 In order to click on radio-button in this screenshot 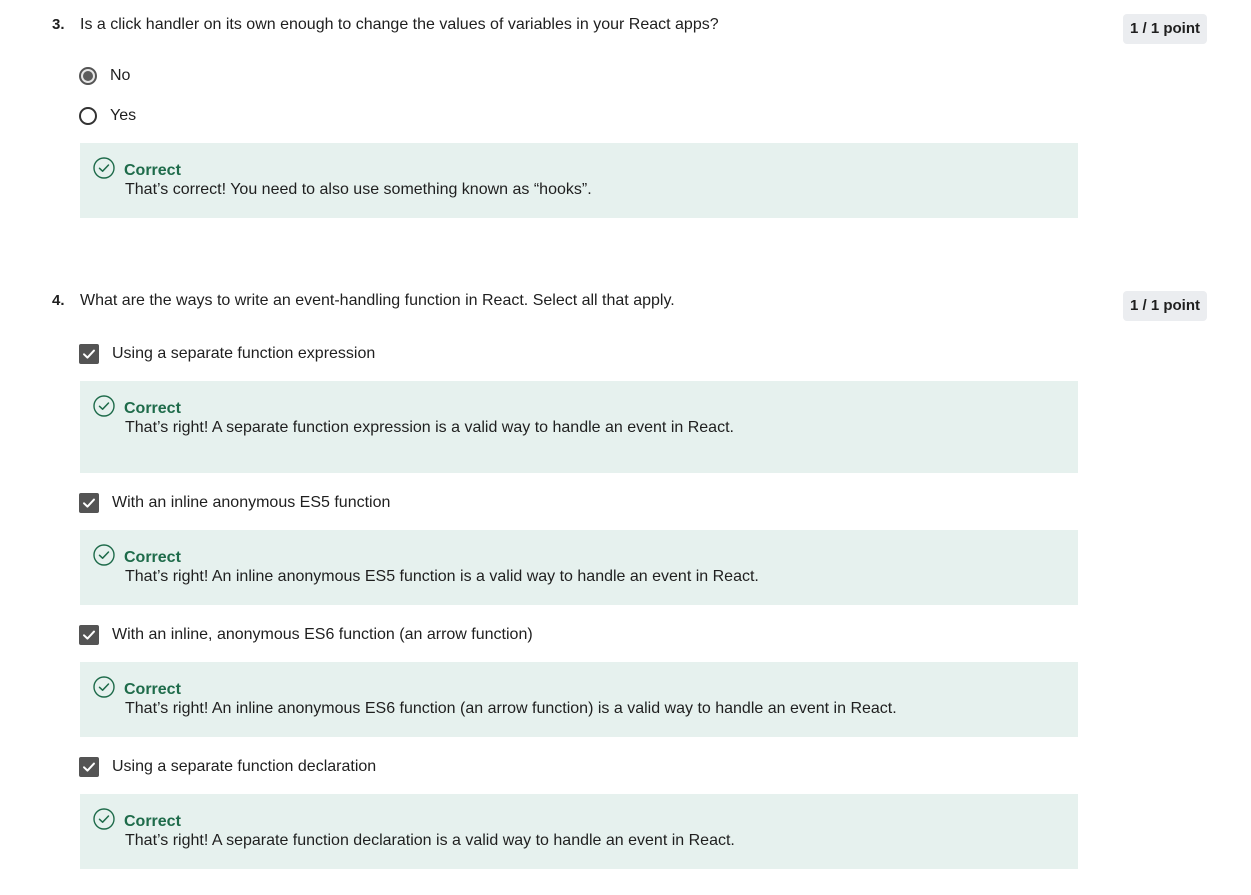, I will do `click(88, 116)`.